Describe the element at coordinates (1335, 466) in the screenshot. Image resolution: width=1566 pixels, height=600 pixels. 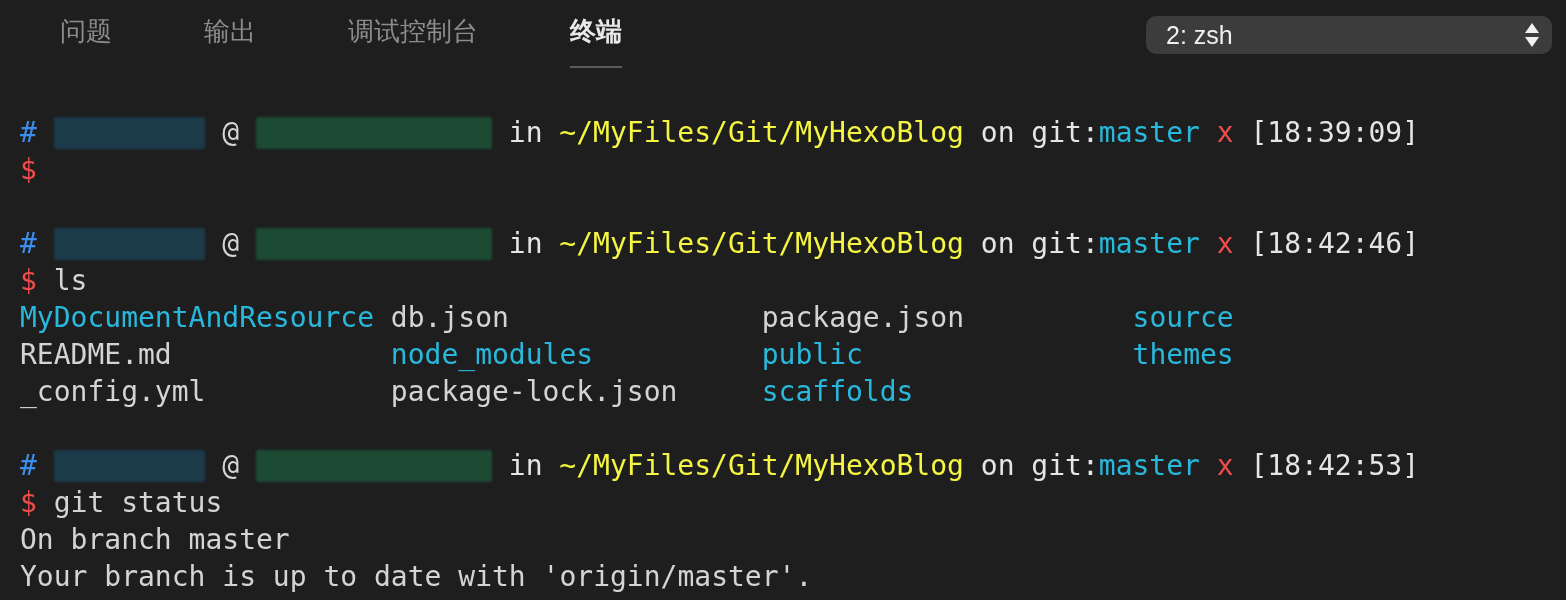
I see `prompt-time: [18:42:53]` at that location.